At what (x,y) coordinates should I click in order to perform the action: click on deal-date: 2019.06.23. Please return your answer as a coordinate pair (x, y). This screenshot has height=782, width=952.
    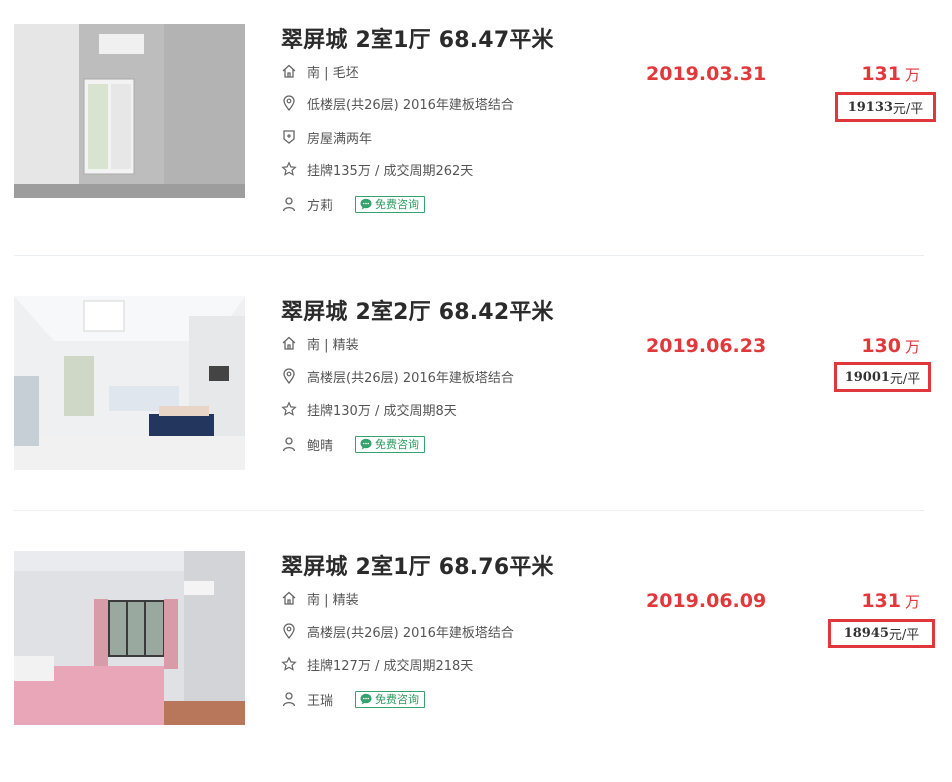
    Looking at the image, I should click on (706, 346).